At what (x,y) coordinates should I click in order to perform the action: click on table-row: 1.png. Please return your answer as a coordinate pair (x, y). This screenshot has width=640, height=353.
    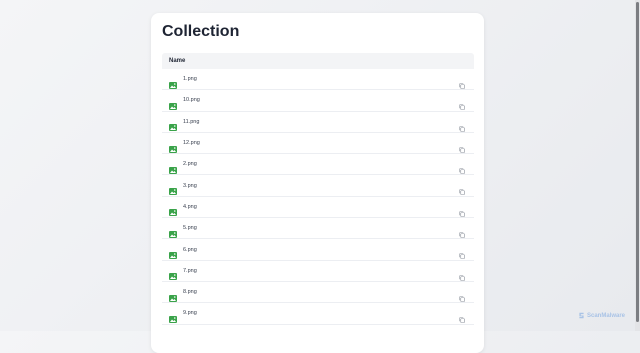
    Looking at the image, I should click on (318, 80).